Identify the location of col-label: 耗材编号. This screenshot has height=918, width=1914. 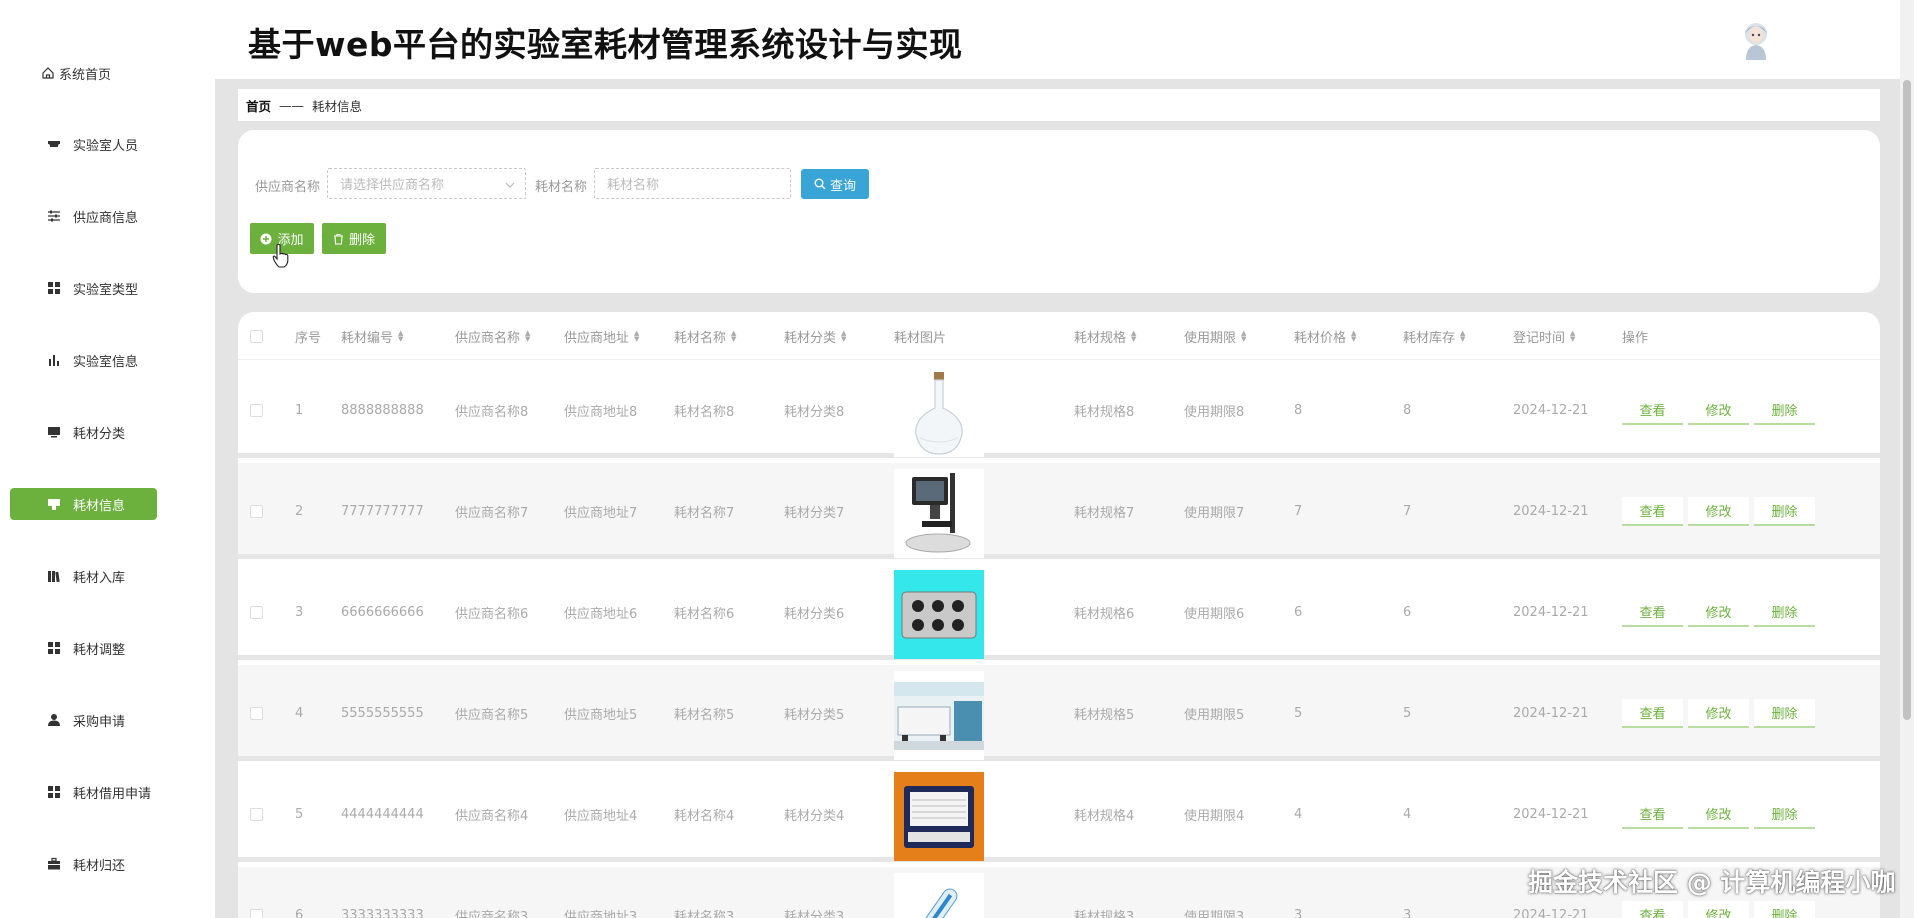
(367, 338).